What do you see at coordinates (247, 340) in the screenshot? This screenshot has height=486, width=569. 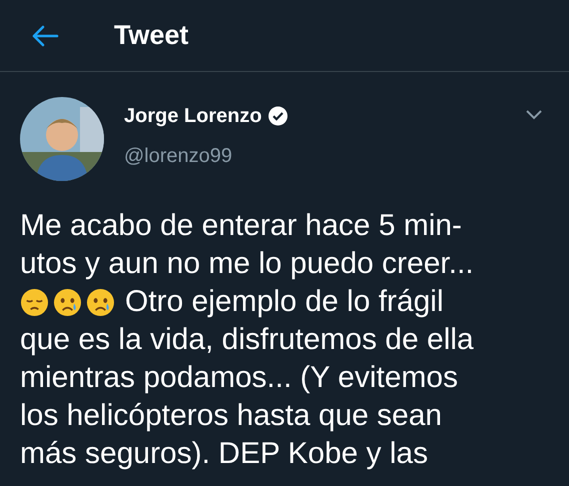 I see `tweet-text: que es la vida, disfrutemos de ella` at bounding box center [247, 340].